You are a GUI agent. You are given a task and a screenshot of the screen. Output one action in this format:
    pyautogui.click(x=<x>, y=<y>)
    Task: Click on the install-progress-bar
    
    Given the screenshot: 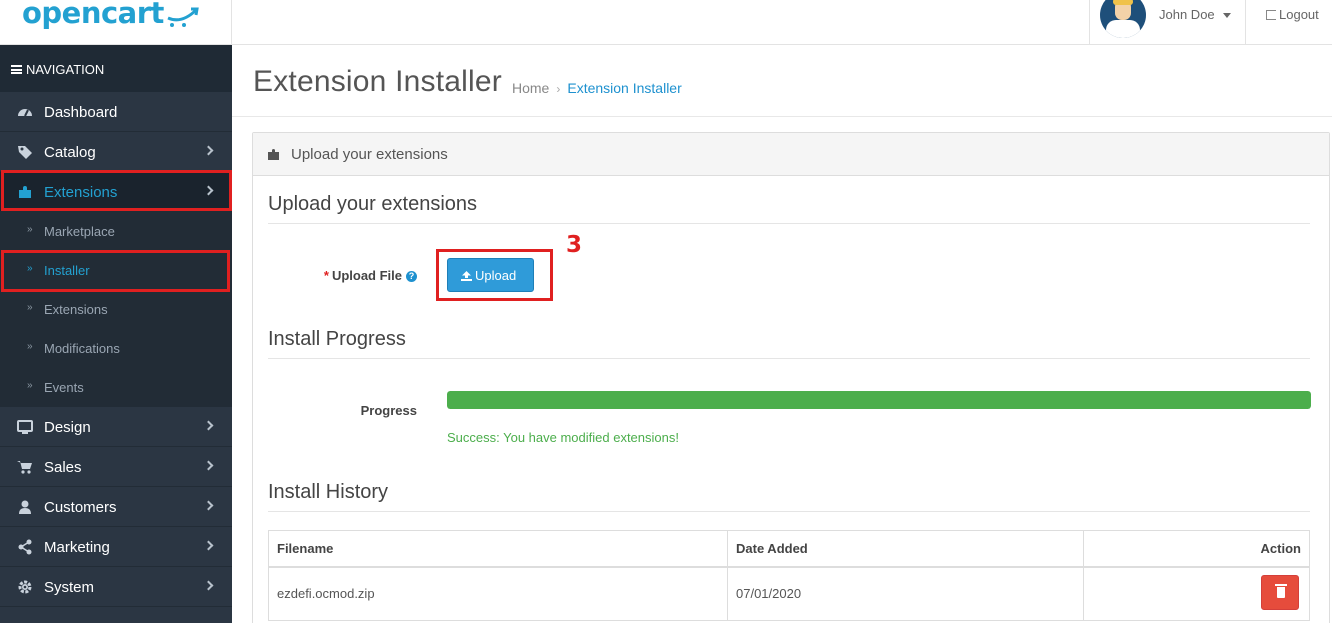 What is the action you would take?
    pyautogui.click(x=879, y=400)
    